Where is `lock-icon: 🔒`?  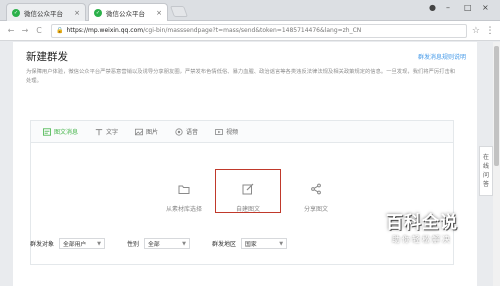 lock-icon: 🔒 is located at coordinates (60, 30).